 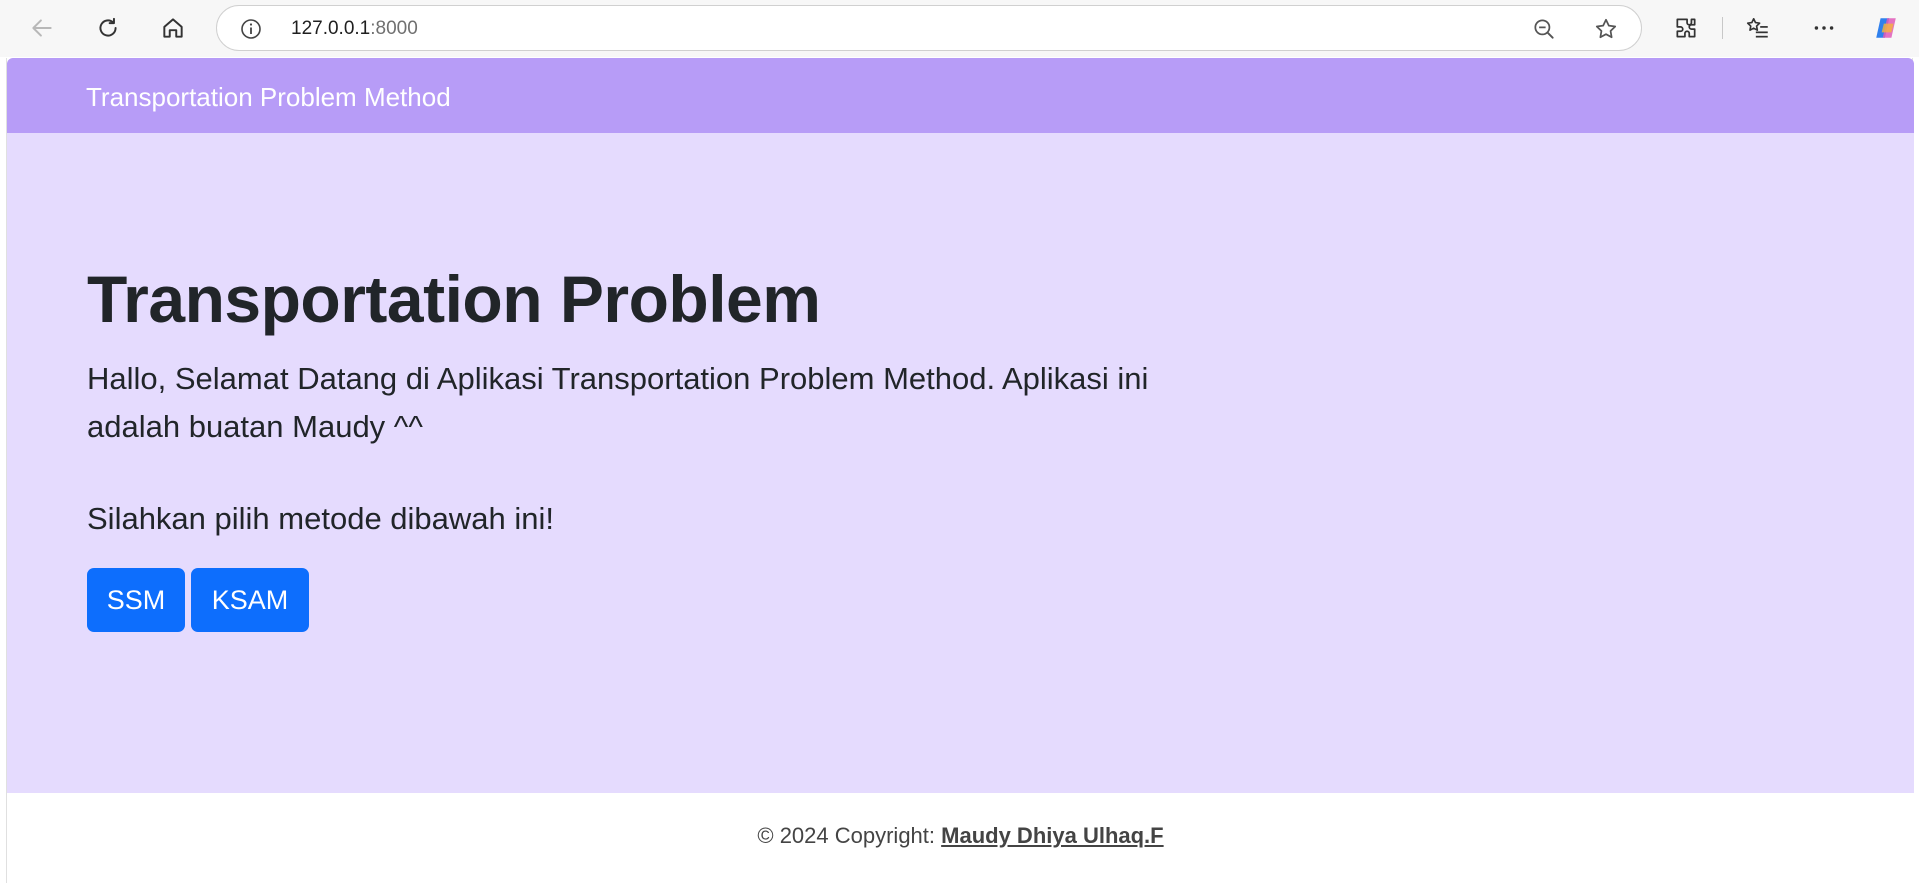 I want to click on page-title: Transportation Problem, so click(x=454, y=299).